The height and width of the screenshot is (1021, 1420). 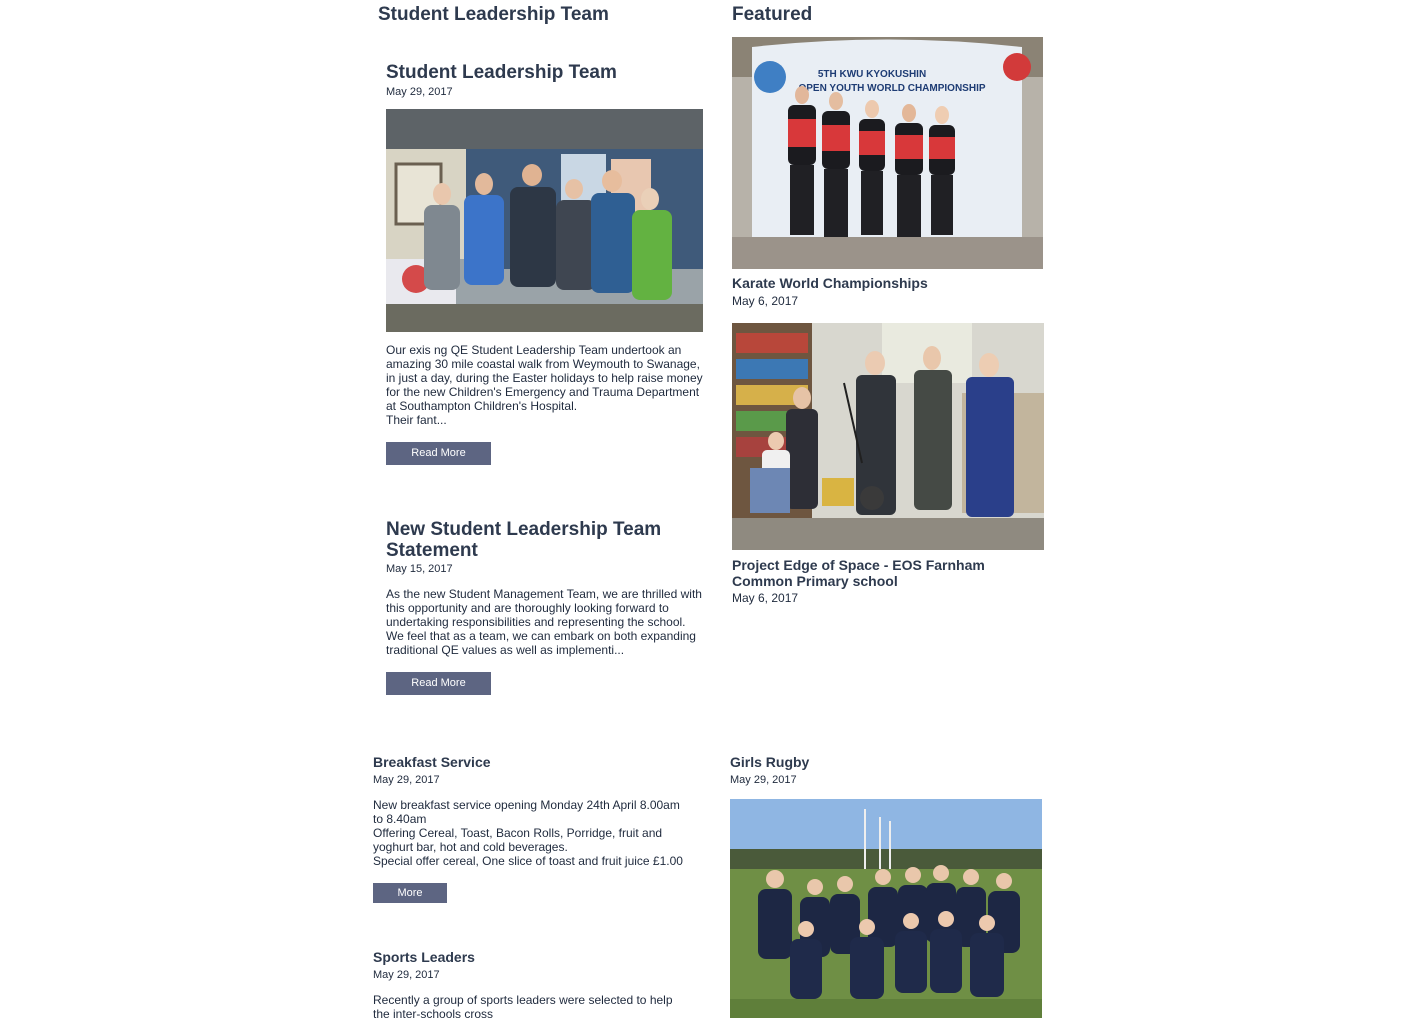 I want to click on post-title-new-statement-line1: New Student Leadership Team, so click(x=523, y=529).